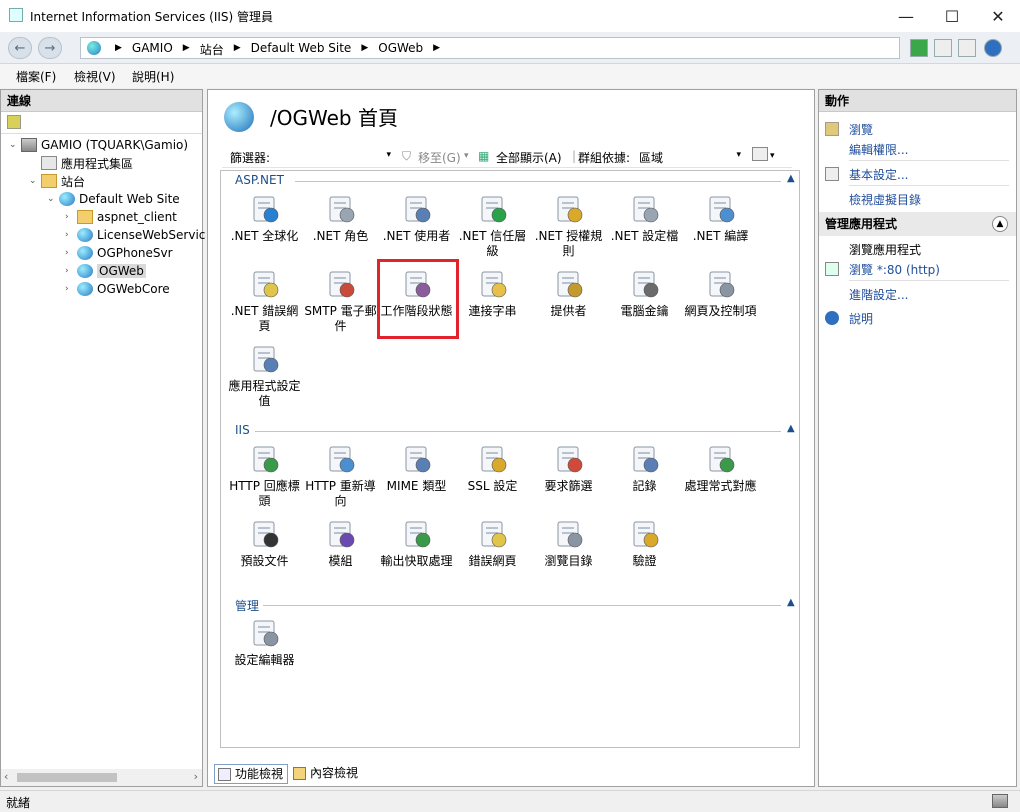  I want to click on feature-compile: .NET 編譯, so click(720, 218).